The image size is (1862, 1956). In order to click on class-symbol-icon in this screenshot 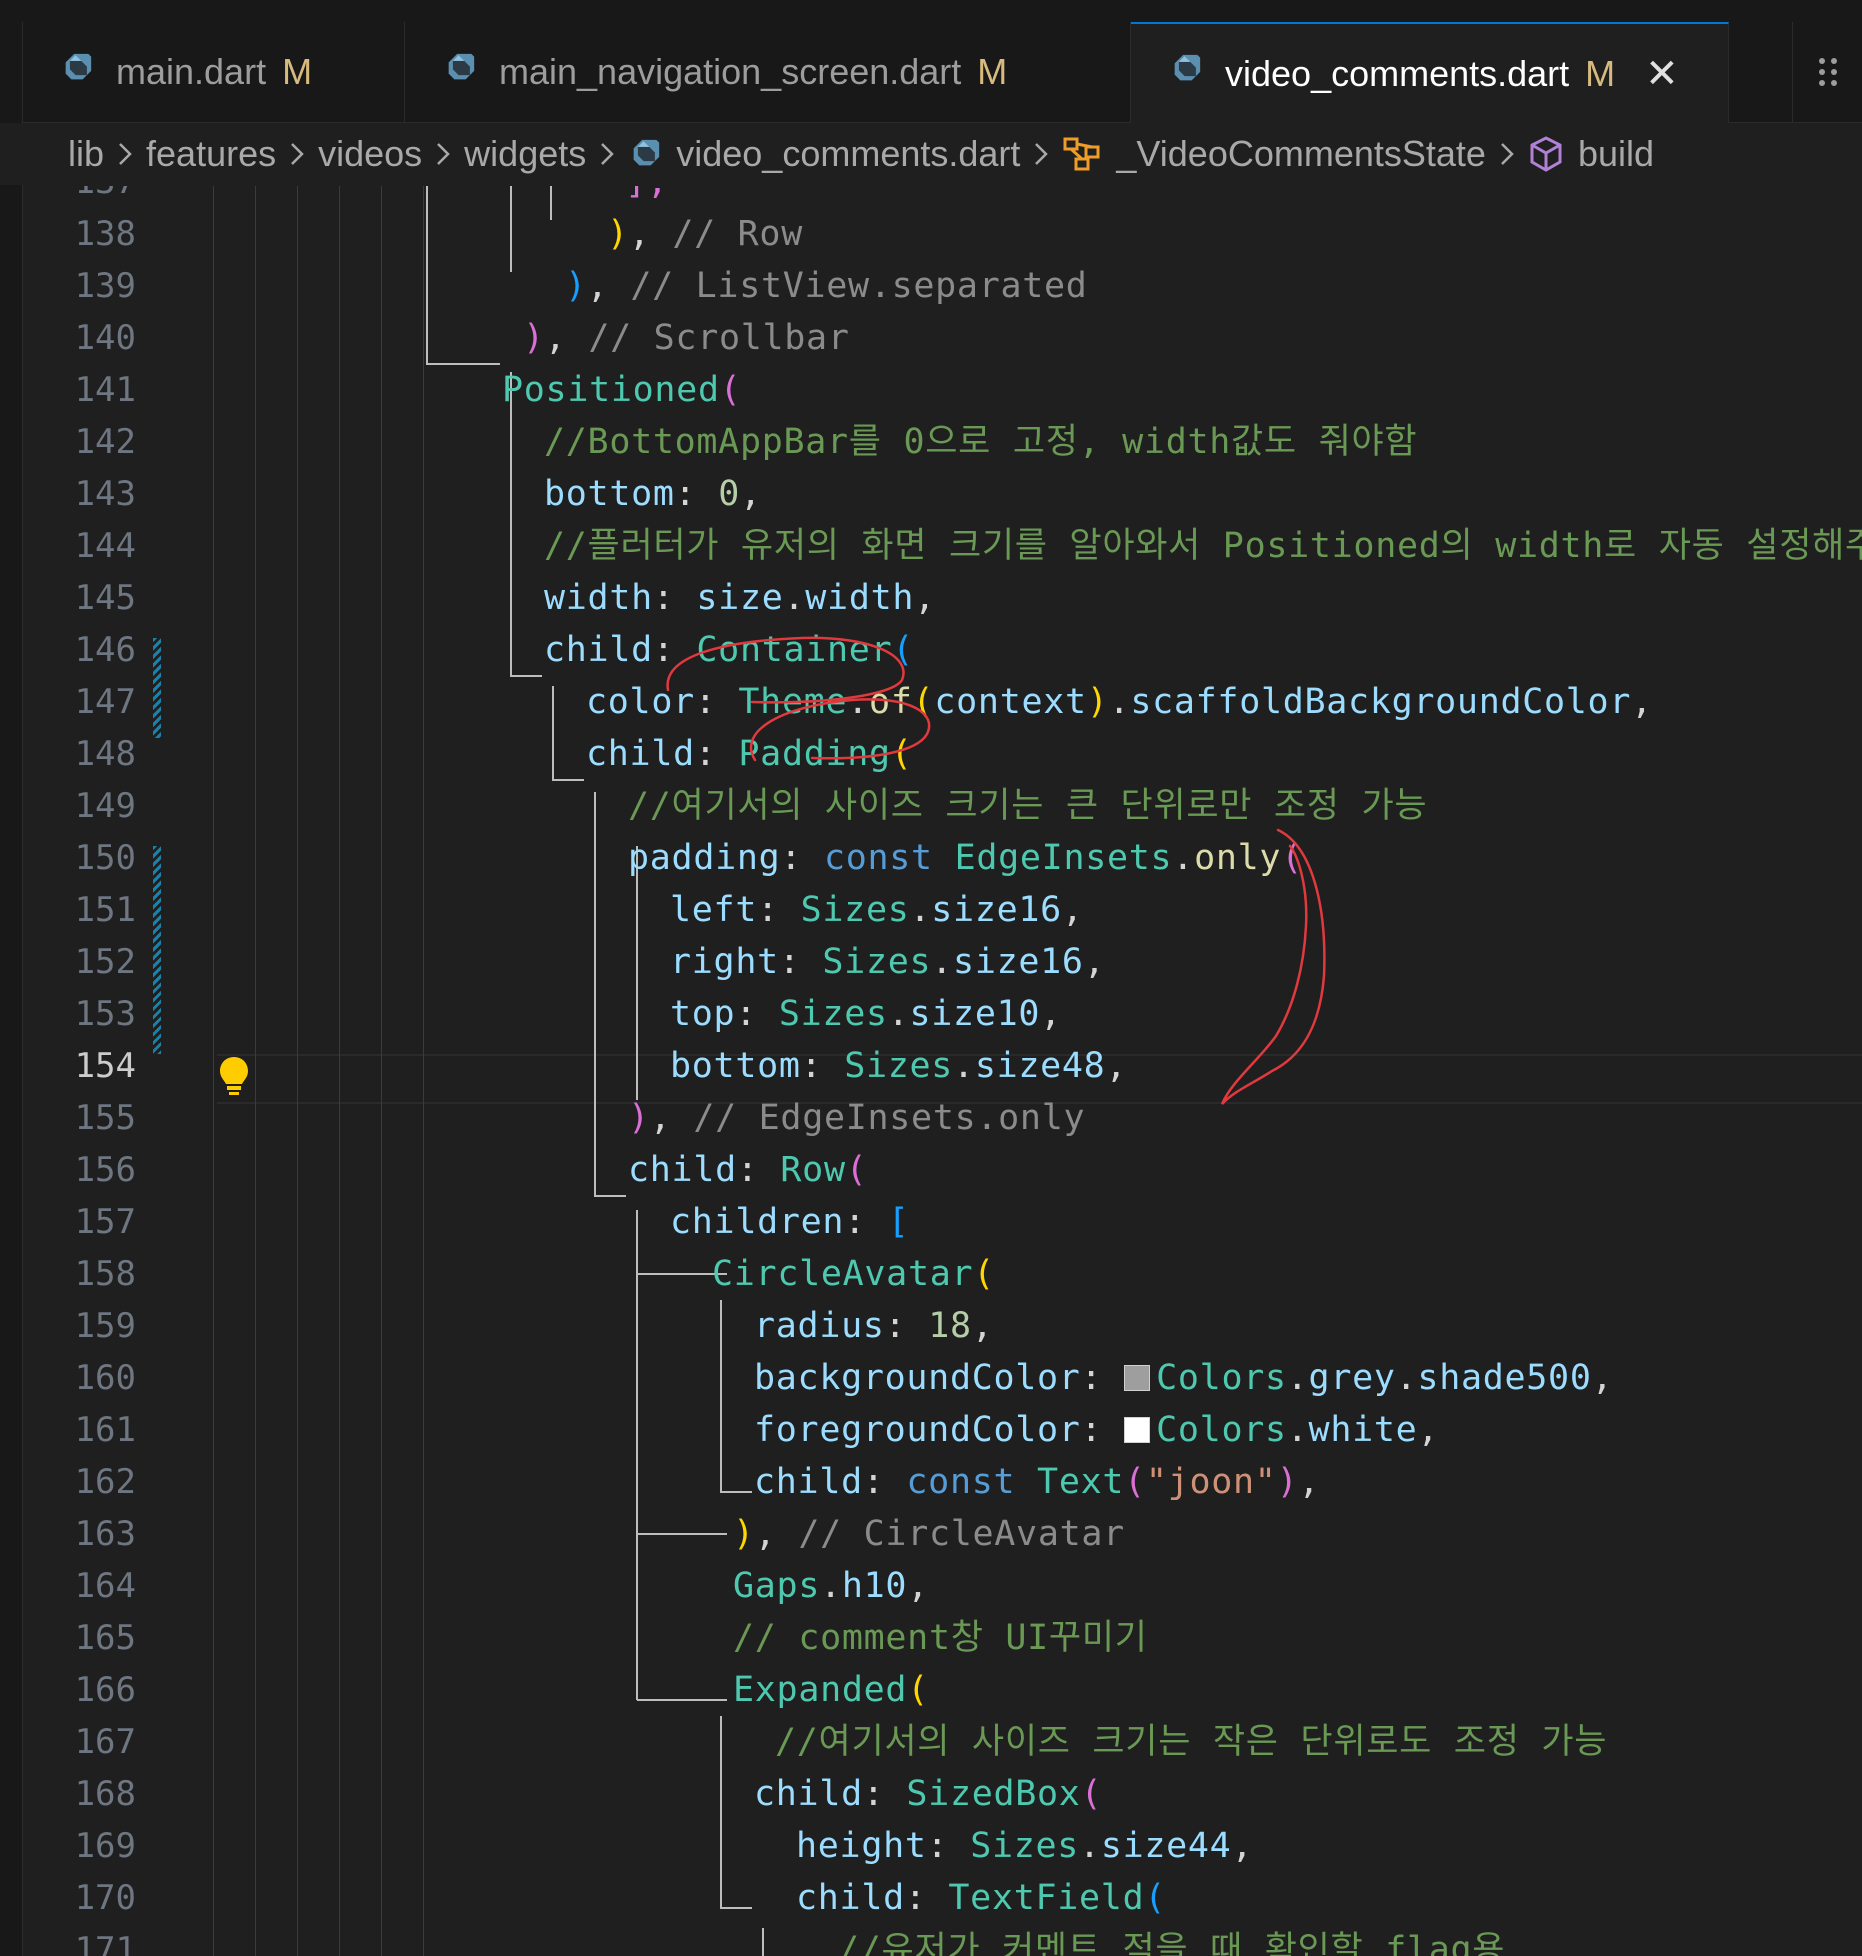, I will do `click(1082, 154)`.